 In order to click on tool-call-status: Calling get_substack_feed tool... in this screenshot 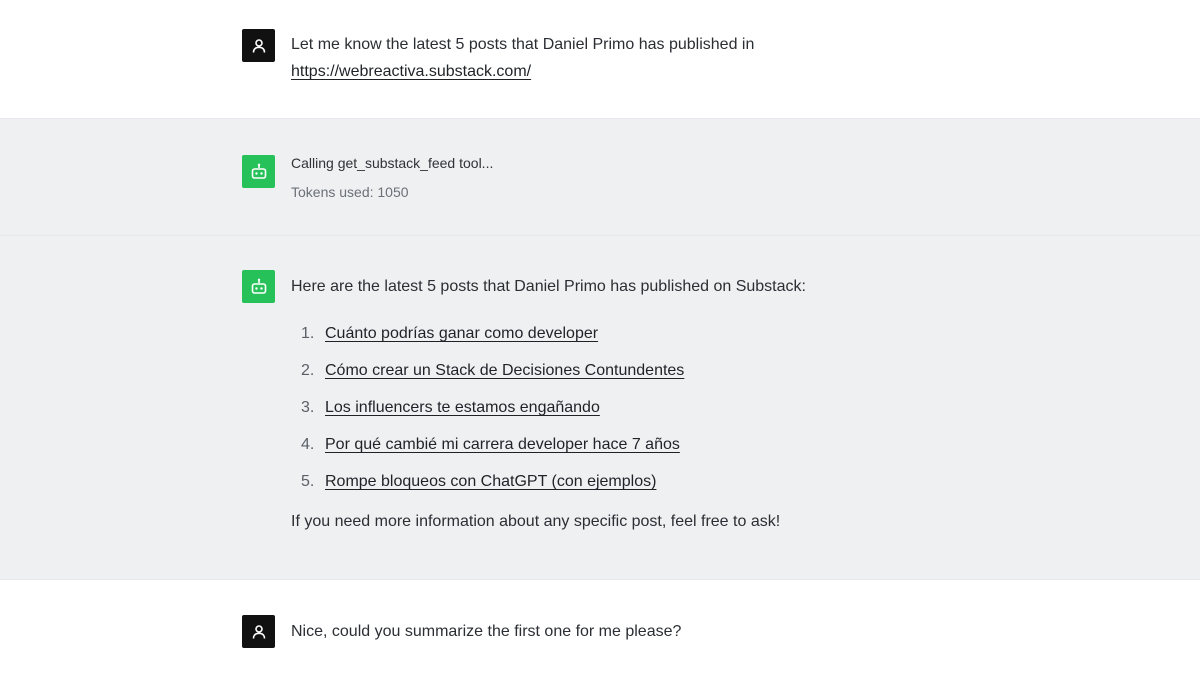, I will do `click(392, 163)`.